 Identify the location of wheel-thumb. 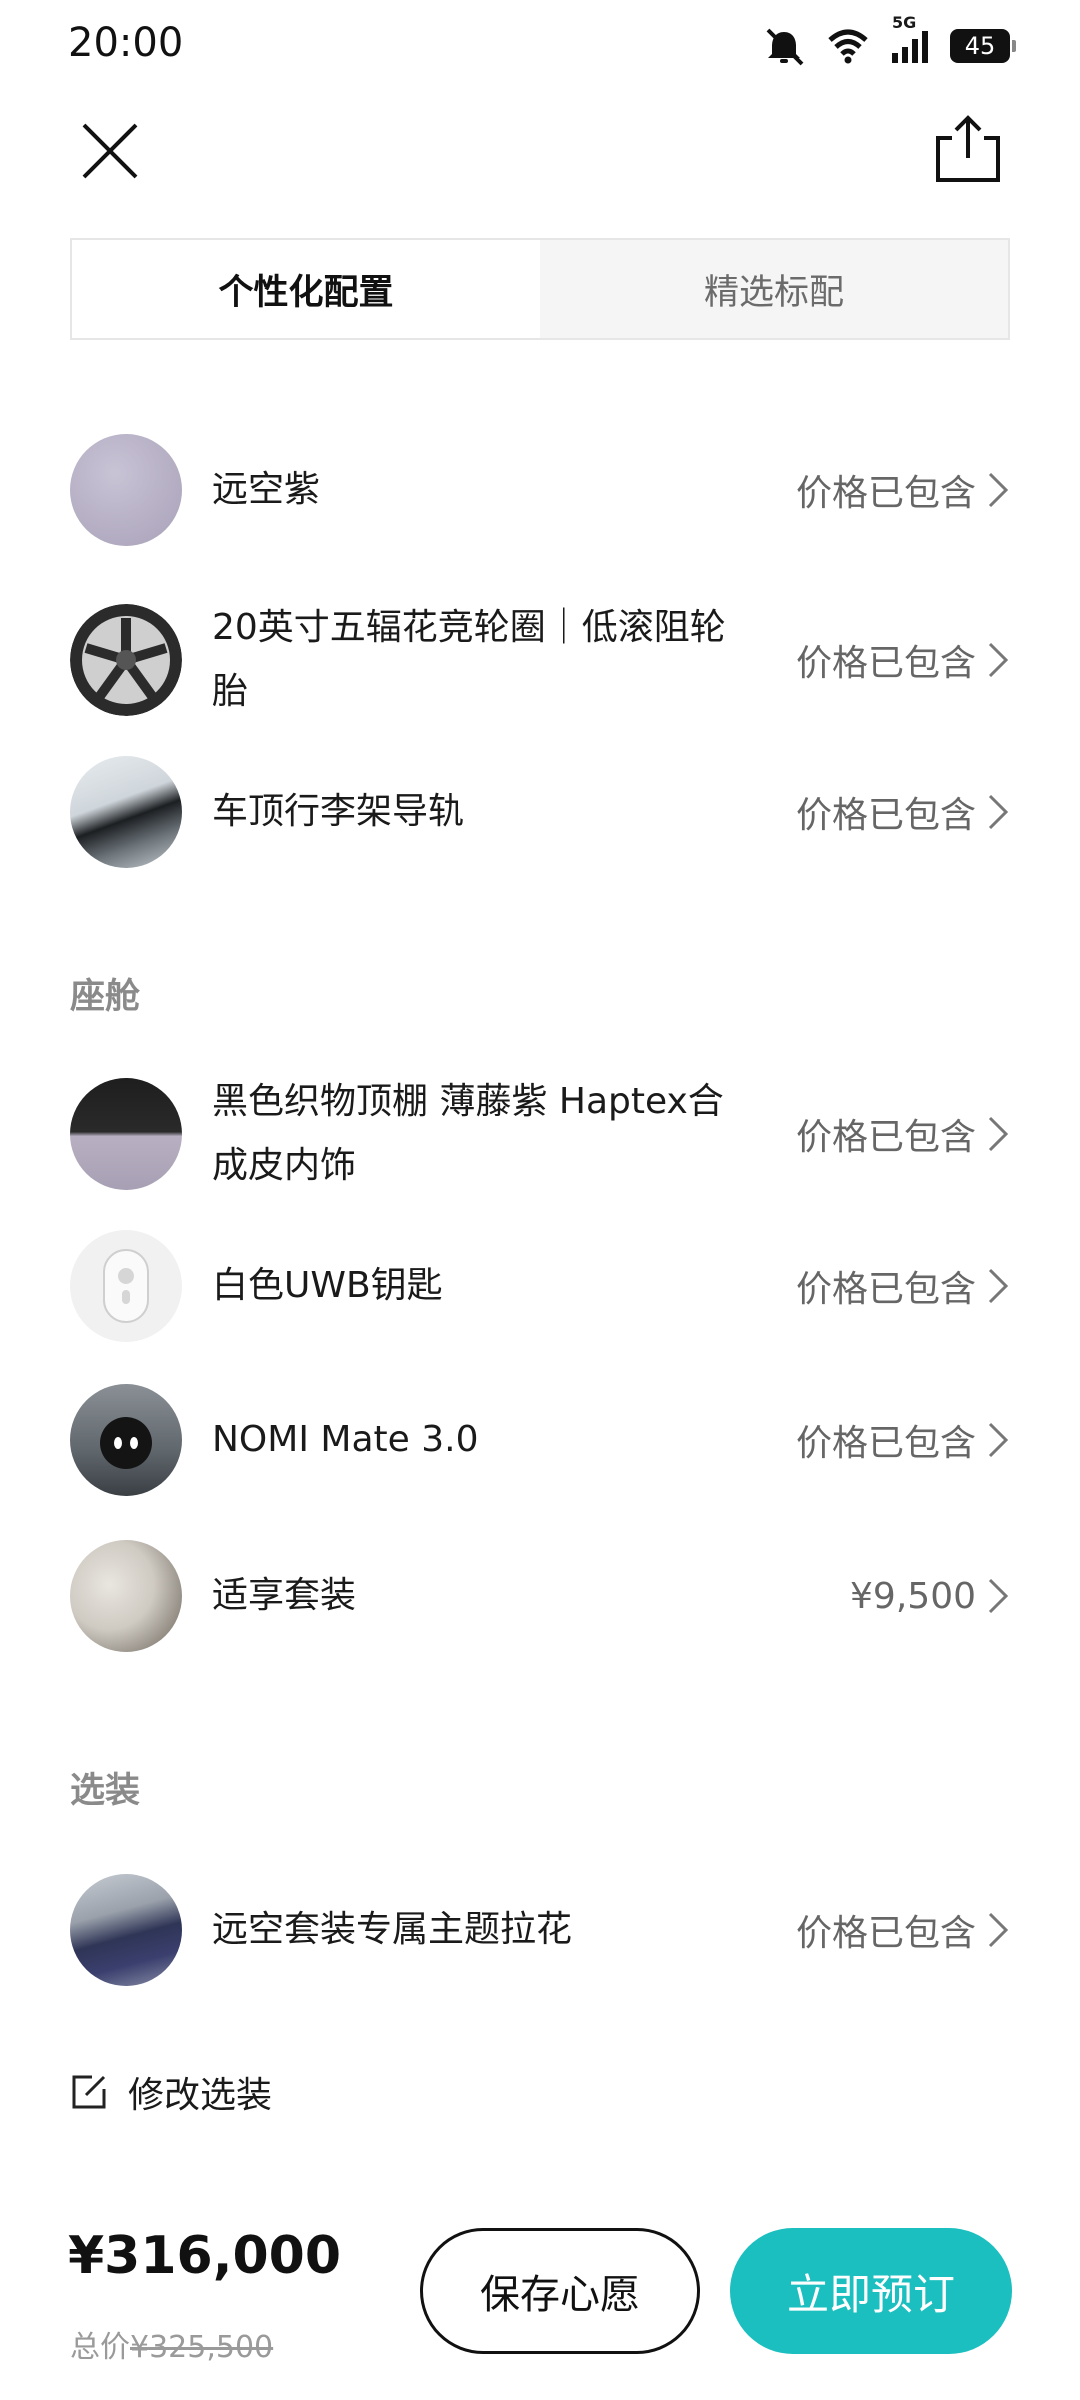
(126, 660).